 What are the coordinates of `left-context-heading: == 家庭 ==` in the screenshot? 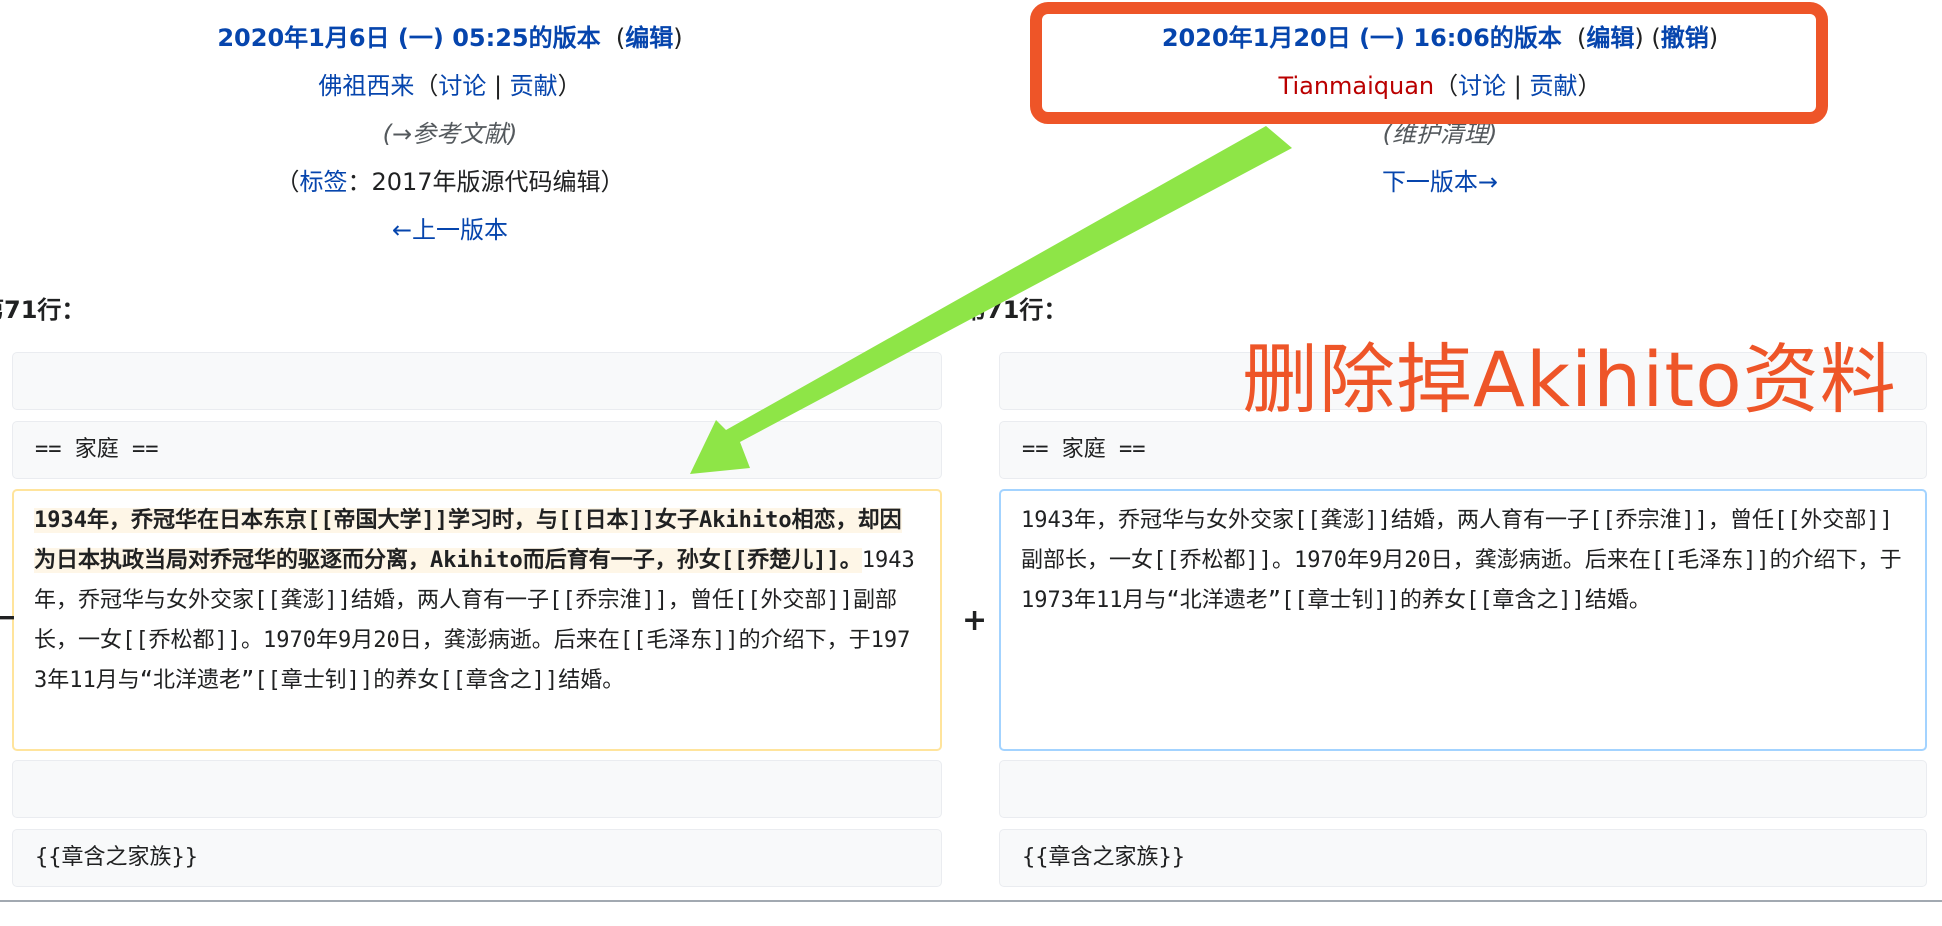 It's located at (477, 450).